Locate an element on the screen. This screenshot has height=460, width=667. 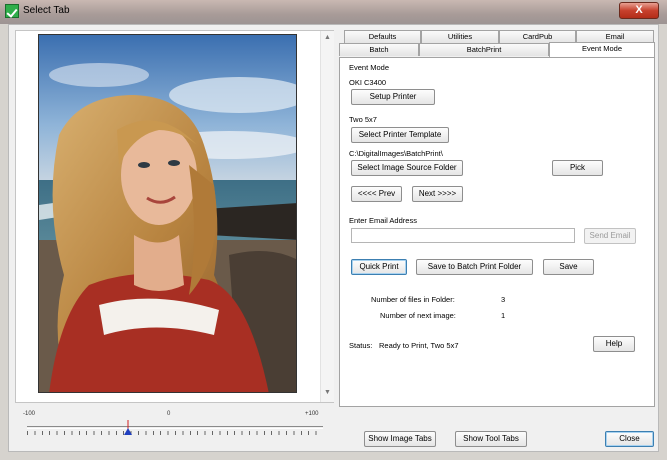
scroll-down-arrow-icon: ▼ is located at coordinates (327, 392).